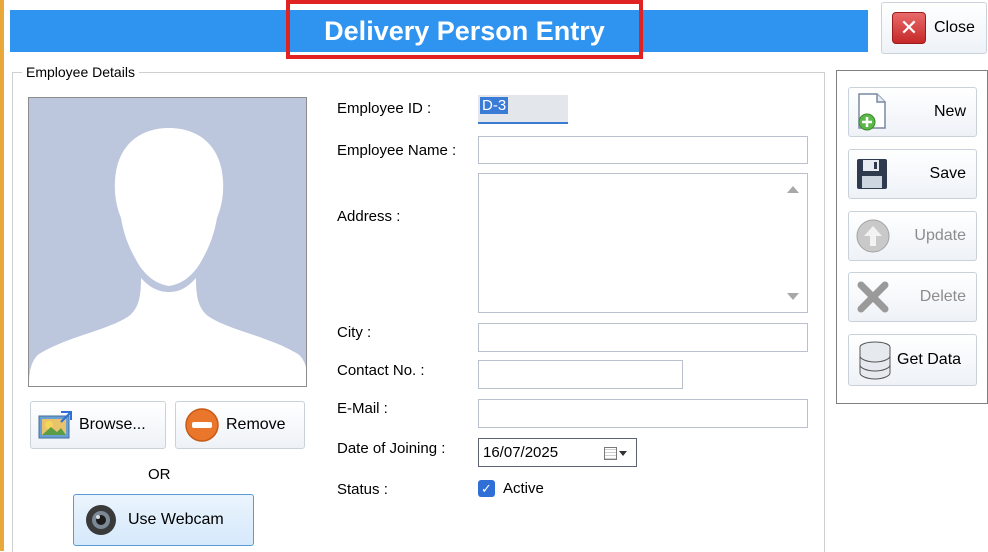 This screenshot has height=552, width=988. What do you see at coordinates (793, 296) in the screenshot?
I see `scroll-down-arrow-icon` at bounding box center [793, 296].